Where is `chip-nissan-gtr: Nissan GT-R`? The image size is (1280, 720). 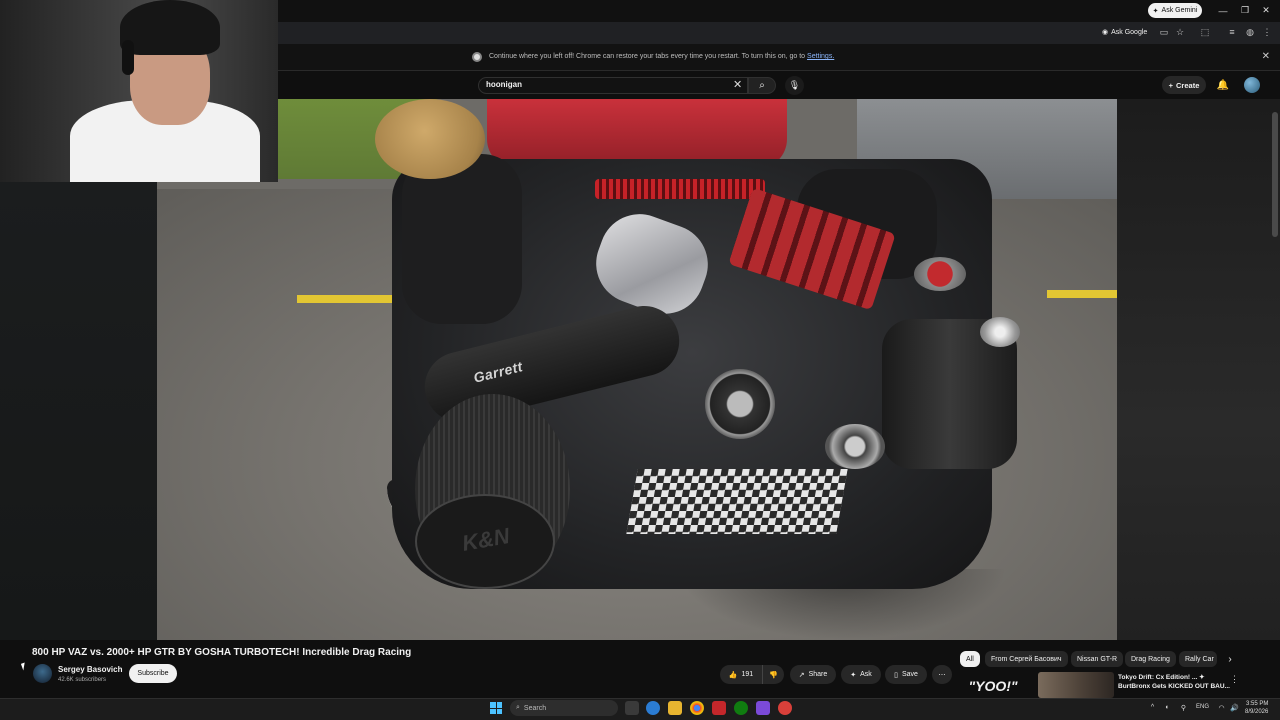
chip-nissan-gtr: Nissan GT-R is located at coordinates (1097, 659).